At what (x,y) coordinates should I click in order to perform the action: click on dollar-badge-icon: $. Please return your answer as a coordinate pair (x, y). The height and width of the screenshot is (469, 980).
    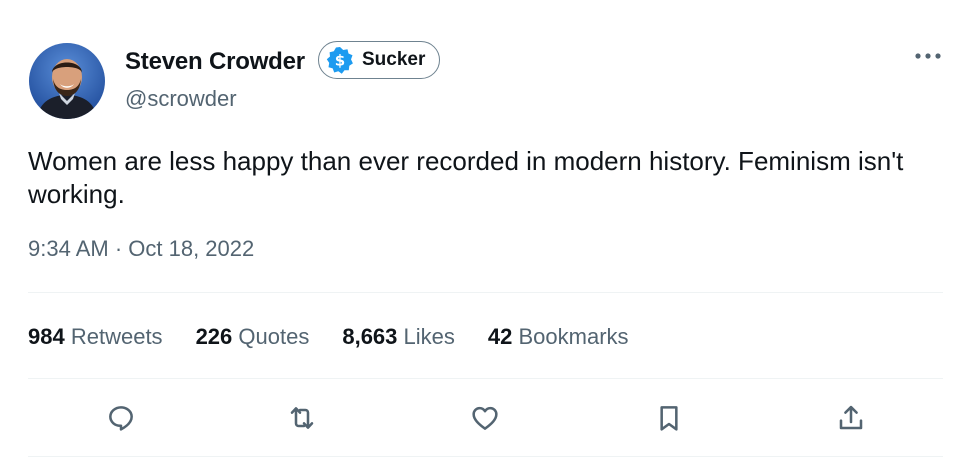
    Looking at the image, I should click on (339, 60).